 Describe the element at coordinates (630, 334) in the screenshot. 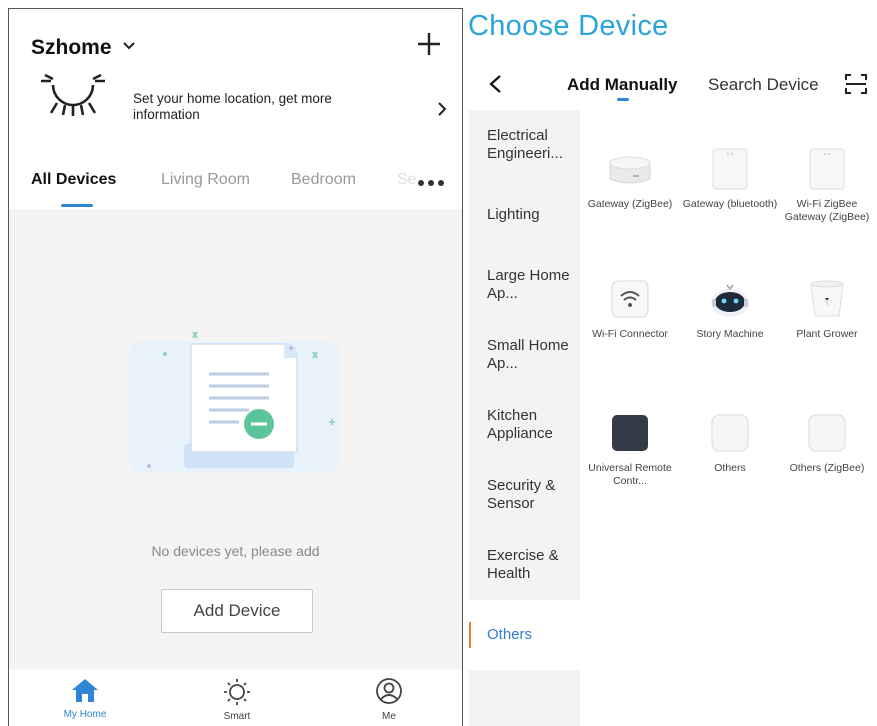

I see `device-label: Wi-Fi Connector` at that location.